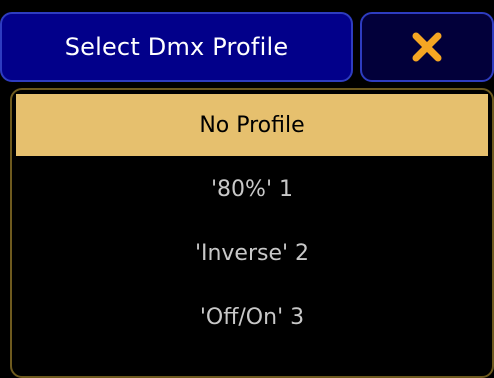 This screenshot has width=494, height=378. I want to click on dialog-title-bar: Select Dmx Profile, so click(176, 47).